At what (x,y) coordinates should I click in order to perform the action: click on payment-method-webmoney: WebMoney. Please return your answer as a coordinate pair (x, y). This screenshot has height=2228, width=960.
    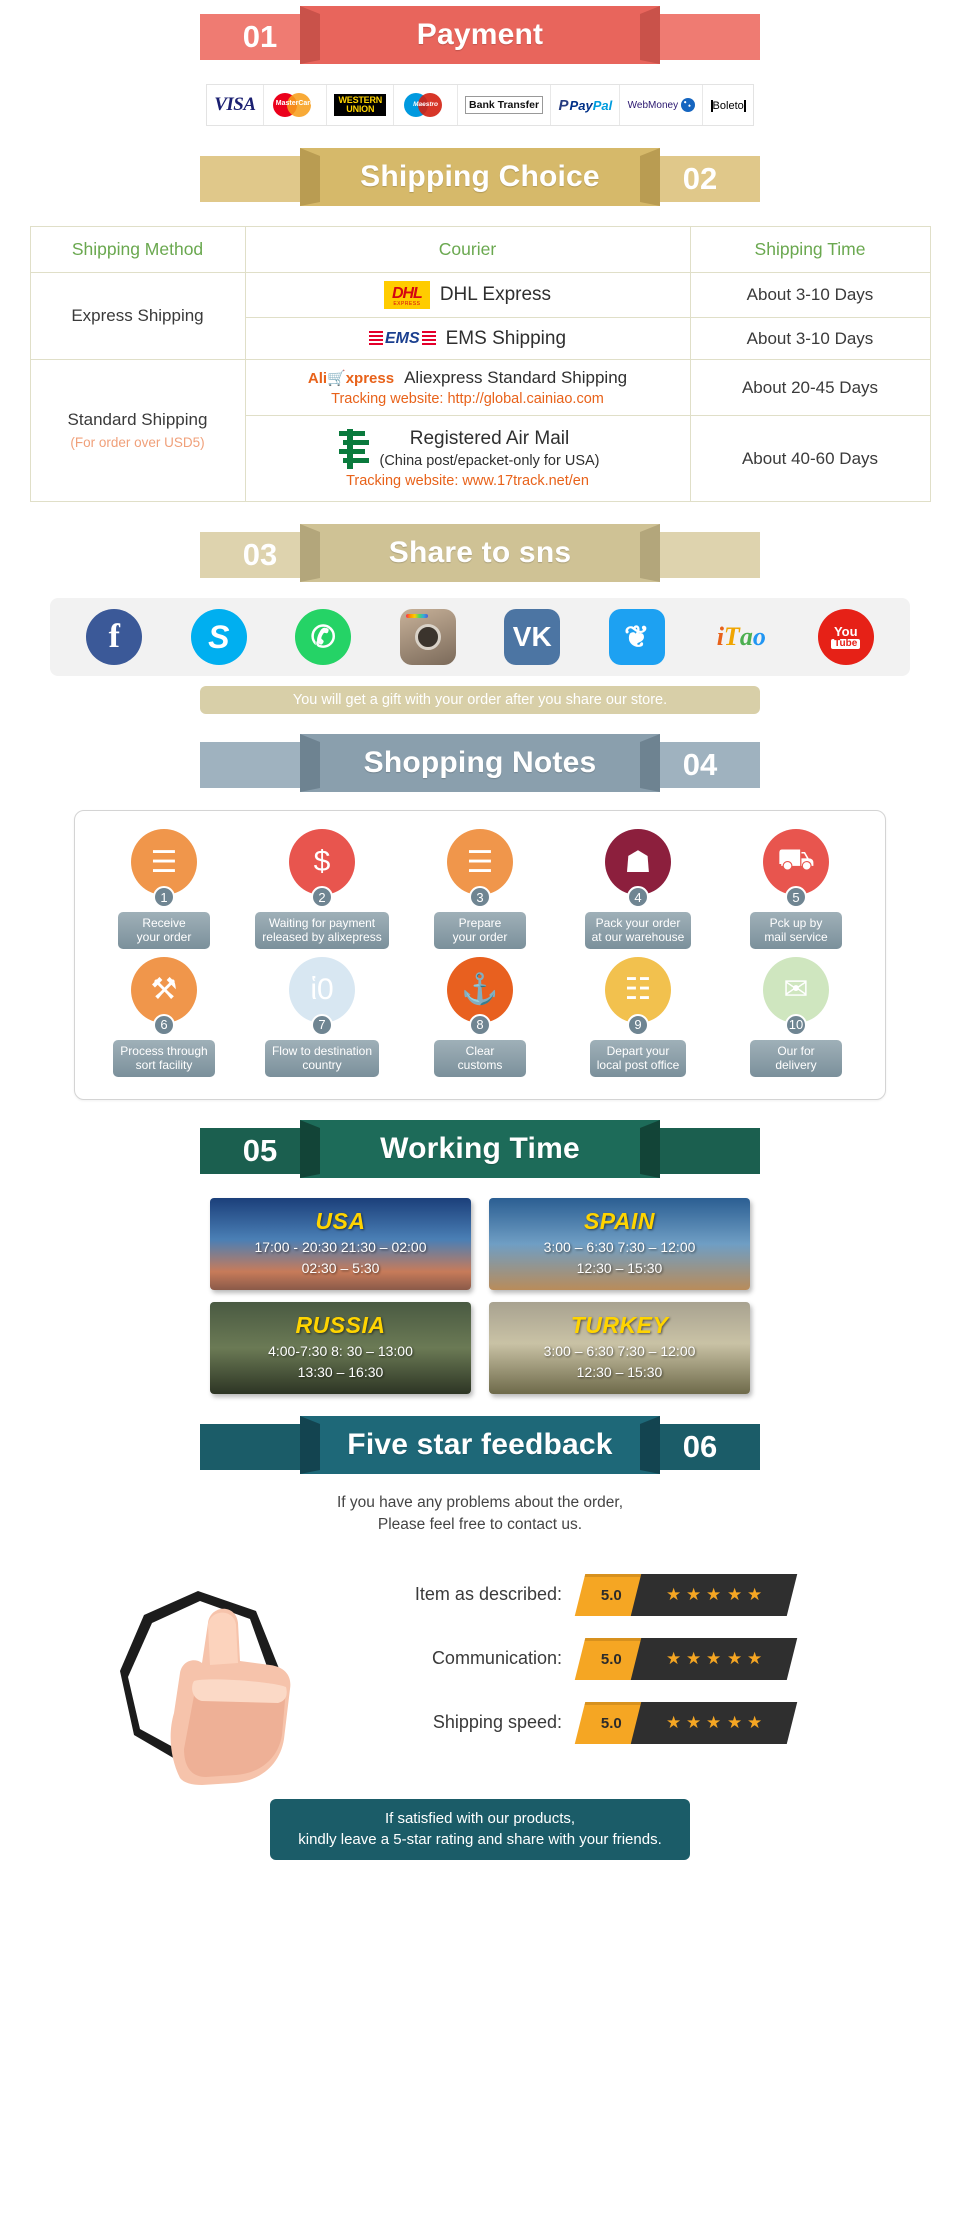
    Looking at the image, I should click on (662, 105).